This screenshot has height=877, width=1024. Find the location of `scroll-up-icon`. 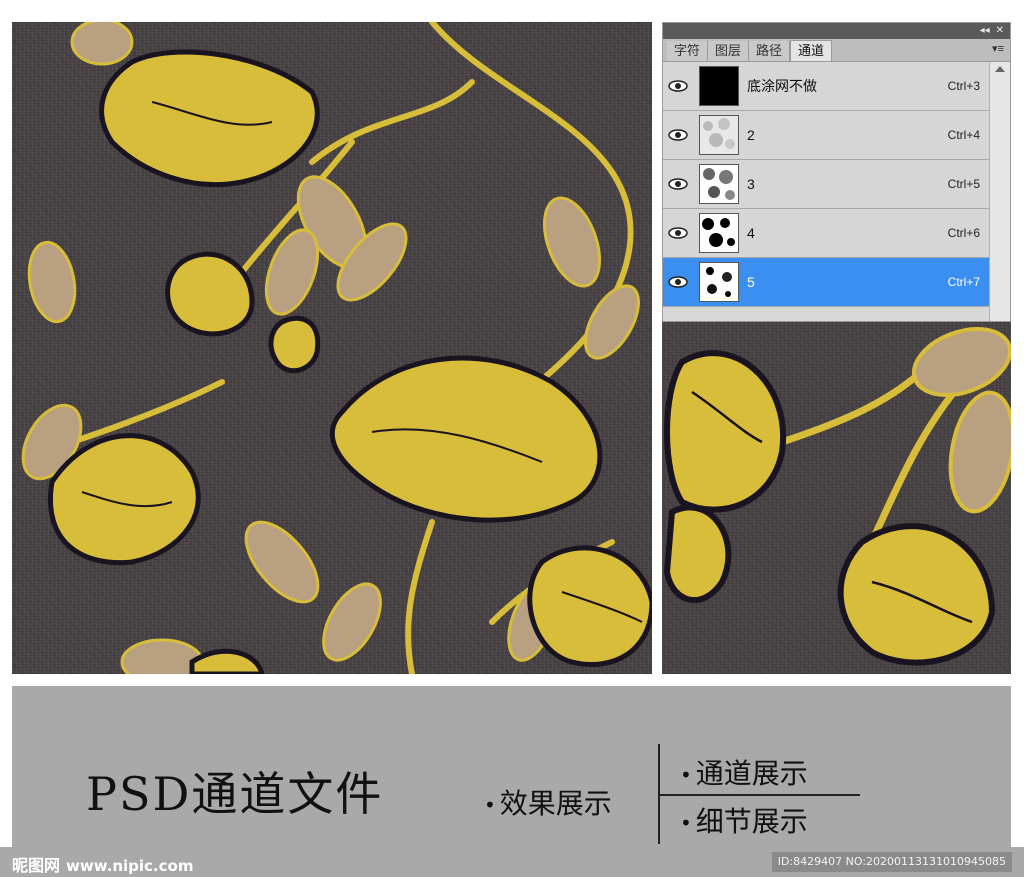

scroll-up-icon is located at coordinates (1000, 69).